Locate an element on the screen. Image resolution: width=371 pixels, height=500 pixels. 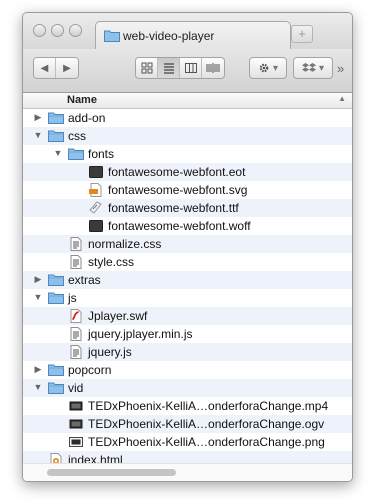
list-item: TEDxPhoenix-KelliA…onderforaChange.png is located at coordinates (187, 442).